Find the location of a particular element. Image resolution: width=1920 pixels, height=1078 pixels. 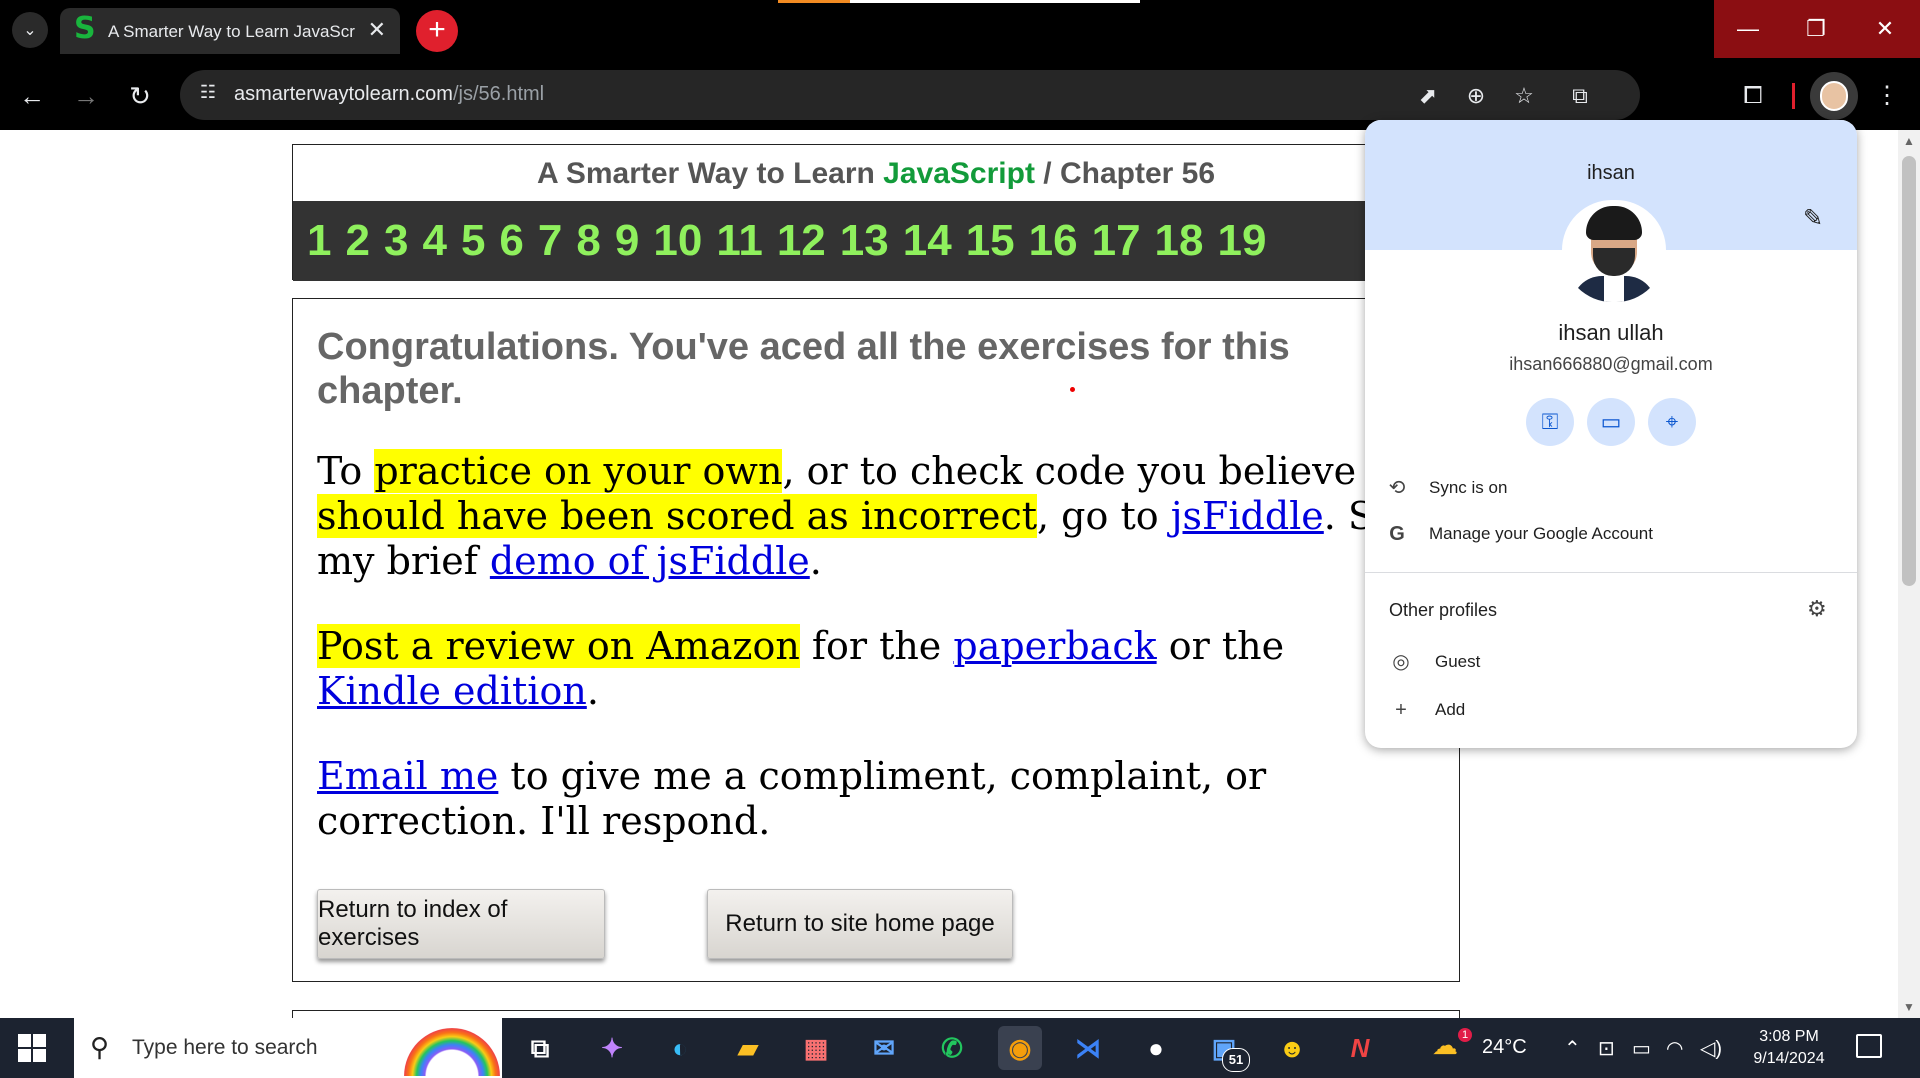

news-app-icon: N is located at coordinates (1360, 1048).